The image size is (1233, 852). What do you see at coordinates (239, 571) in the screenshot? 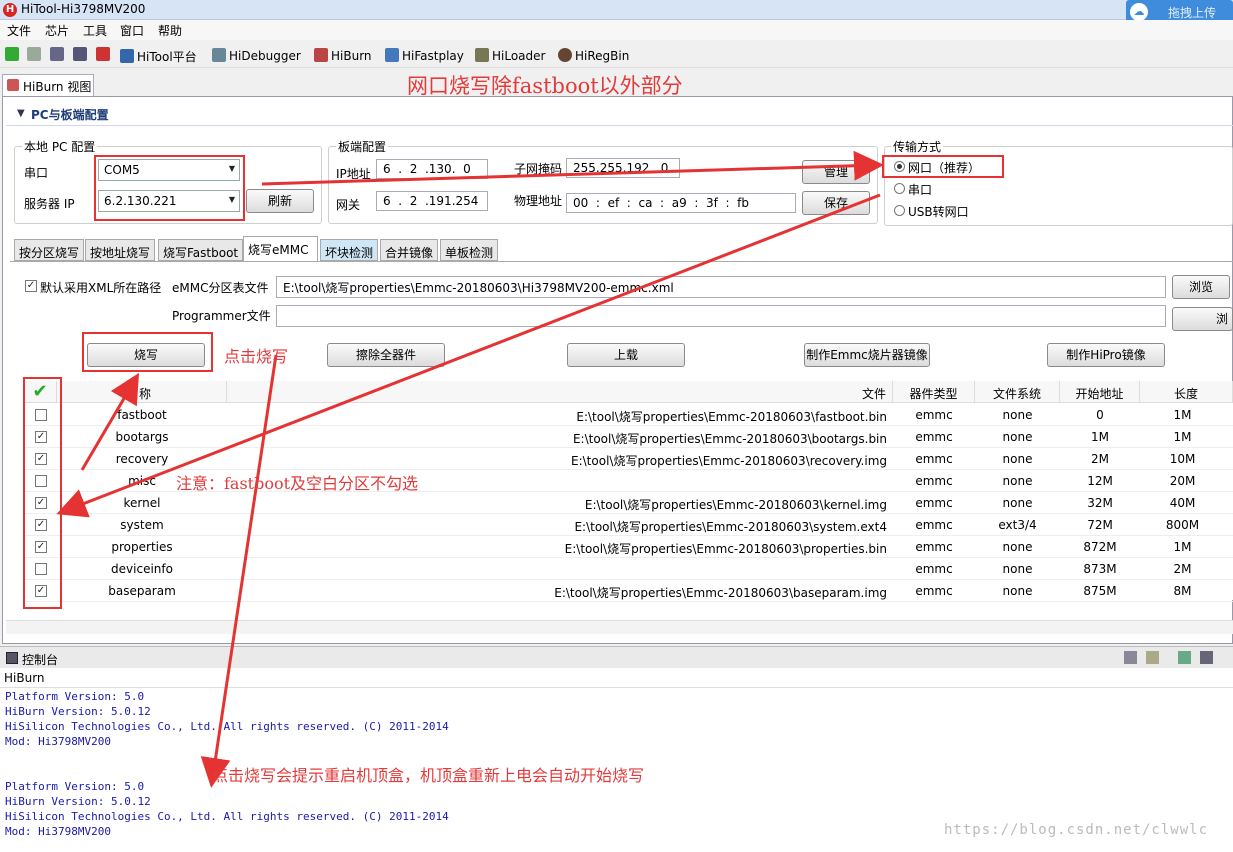
I see `arrow-to-console` at bounding box center [239, 571].